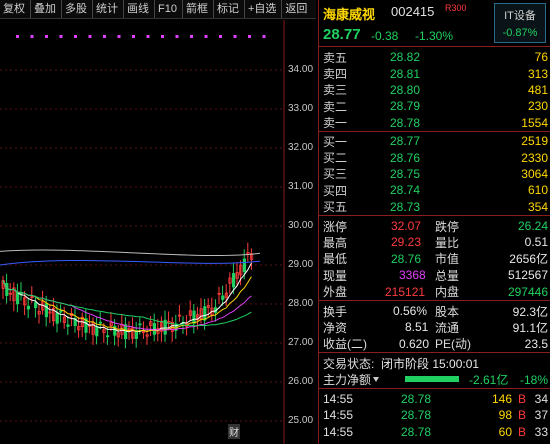  Describe the element at coordinates (139, 9) in the screenshot. I see `toolbar-draw-line-button: 画线` at that location.